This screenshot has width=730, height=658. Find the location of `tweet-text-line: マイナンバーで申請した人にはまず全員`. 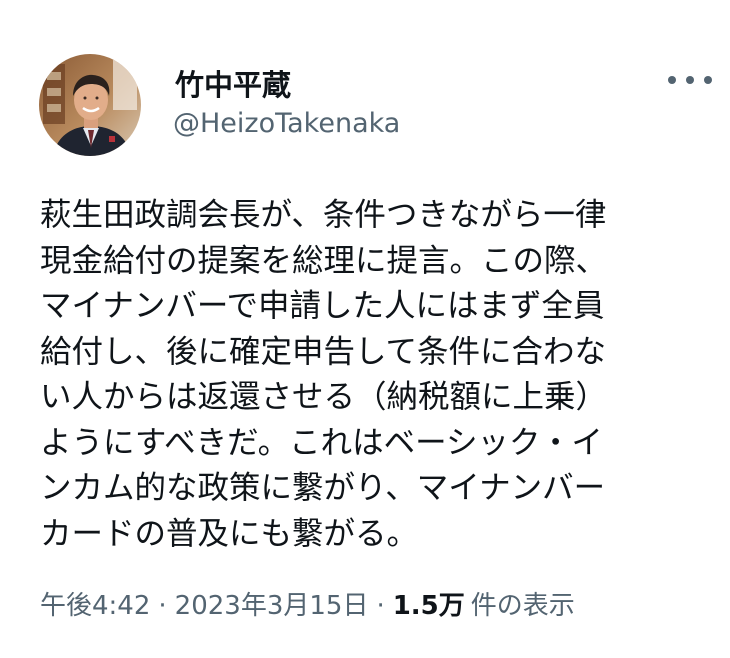

tweet-text-line: マイナンバーで申請した人にはまず全員 is located at coordinates (322, 306).